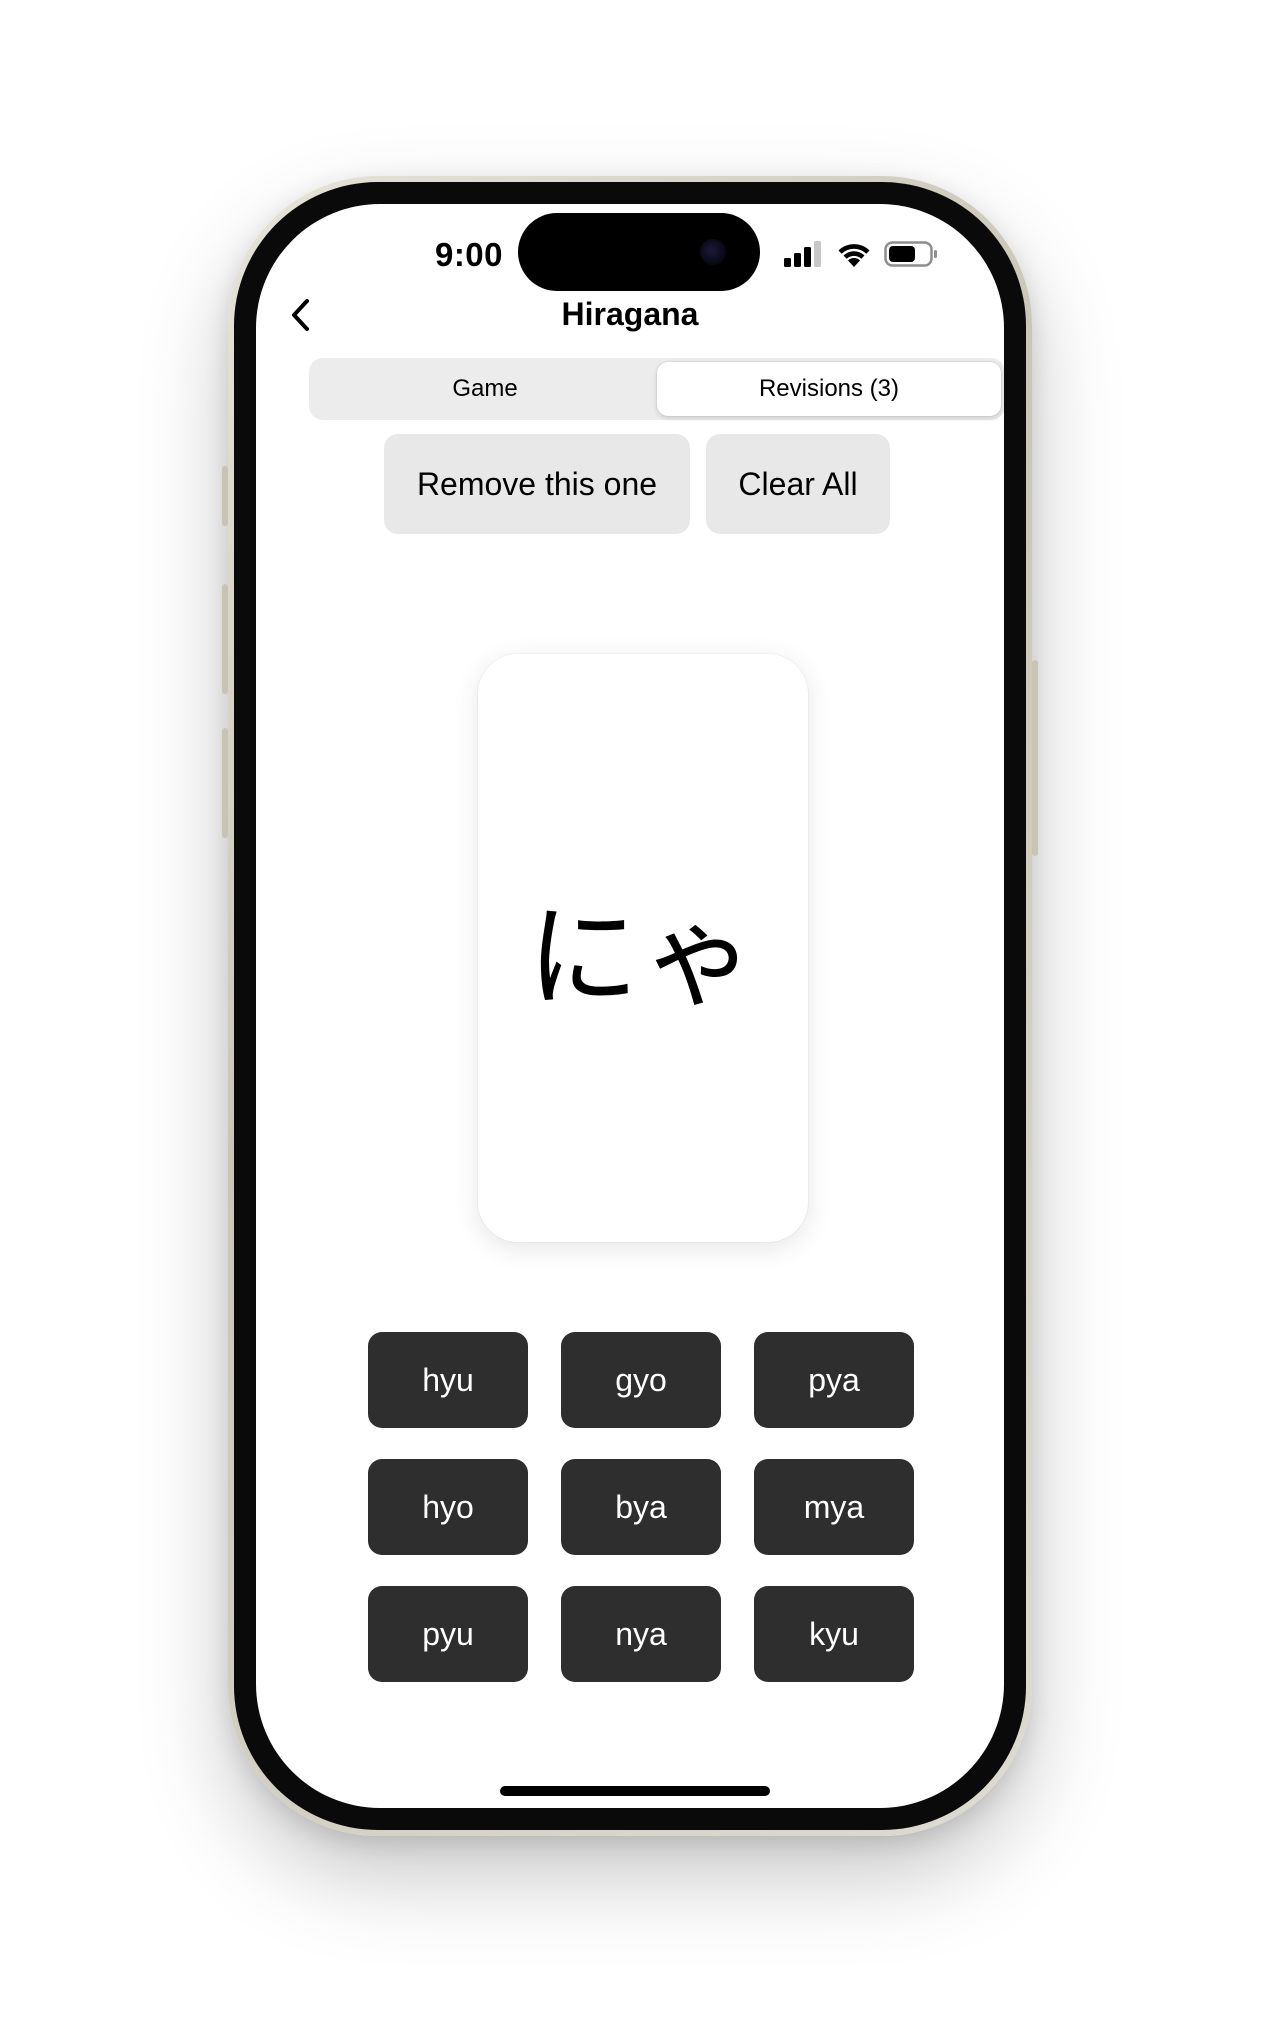 This screenshot has width=1280, height=2040. What do you see at coordinates (713, 252) in the screenshot?
I see `camera-icon` at bounding box center [713, 252].